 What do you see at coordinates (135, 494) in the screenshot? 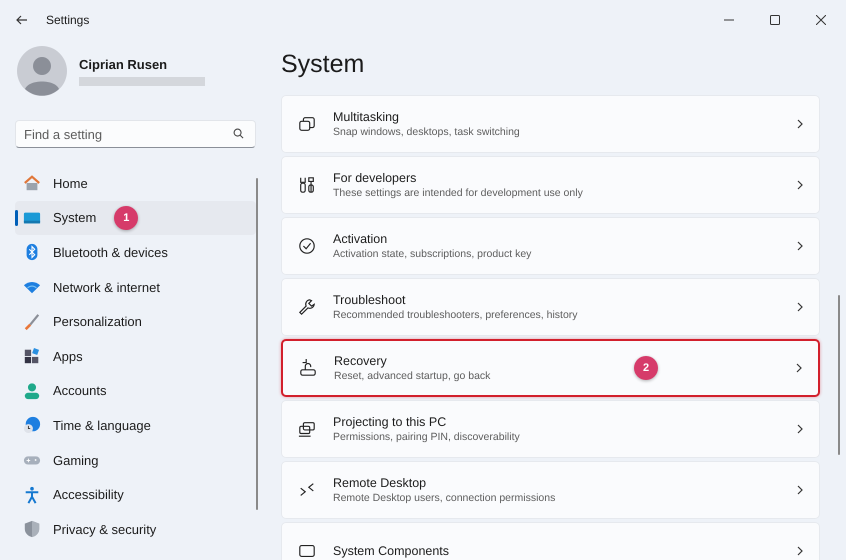
I see `sidebar-item: Accessibility` at bounding box center [135, 494].